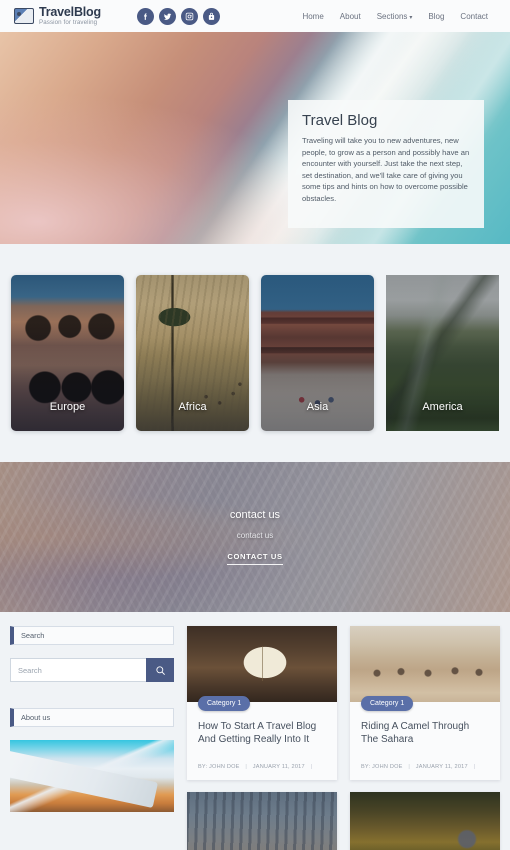  I want to click on brand-tagline: Passion for traveling, so click(68, 22).